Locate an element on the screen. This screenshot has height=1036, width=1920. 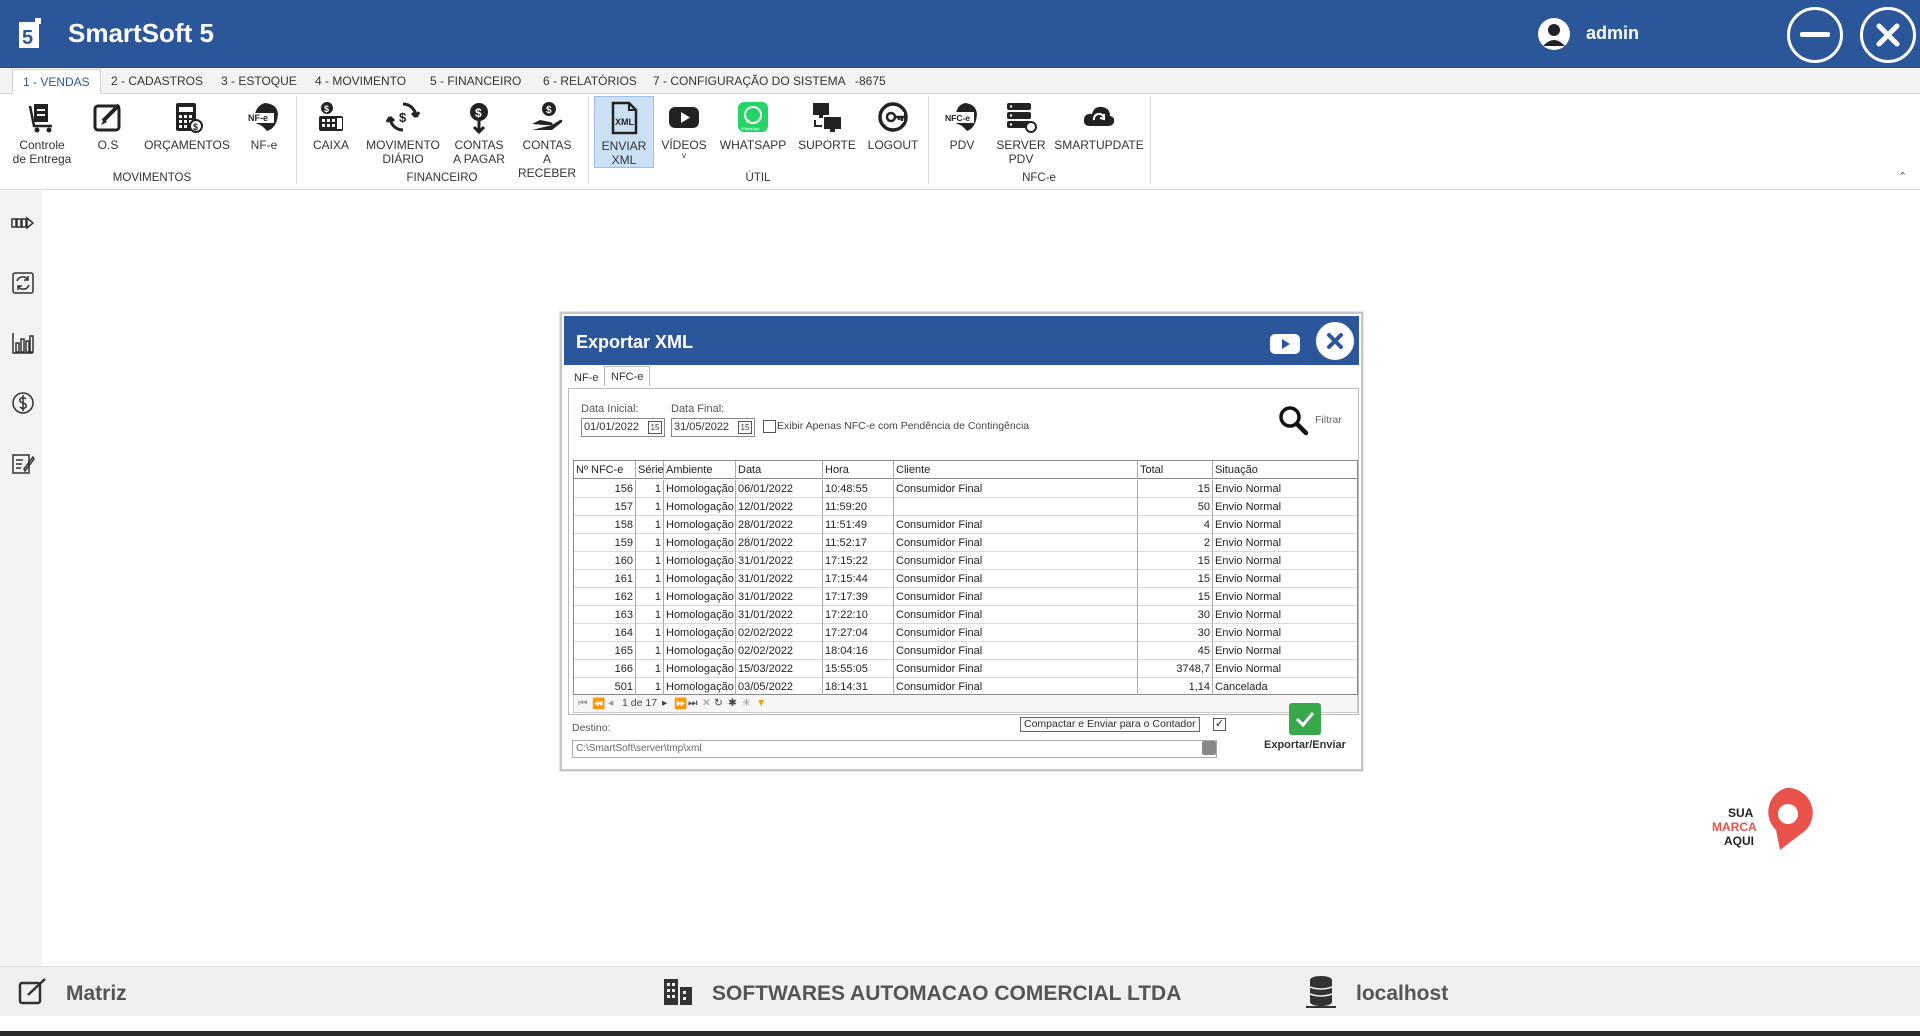
col-cliente: Cliente is located at coordinates (1016, 470).